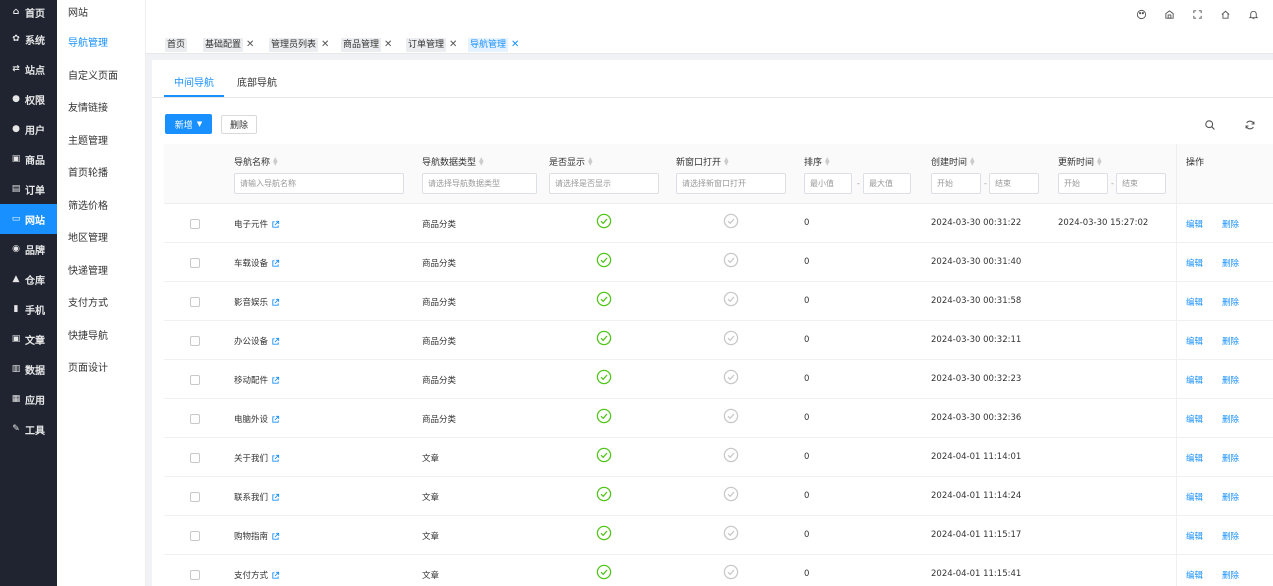  What do you see at coordinates (1225, 14) in the screenshot?
I see `home-icon` at bounding box center [1225, 14].